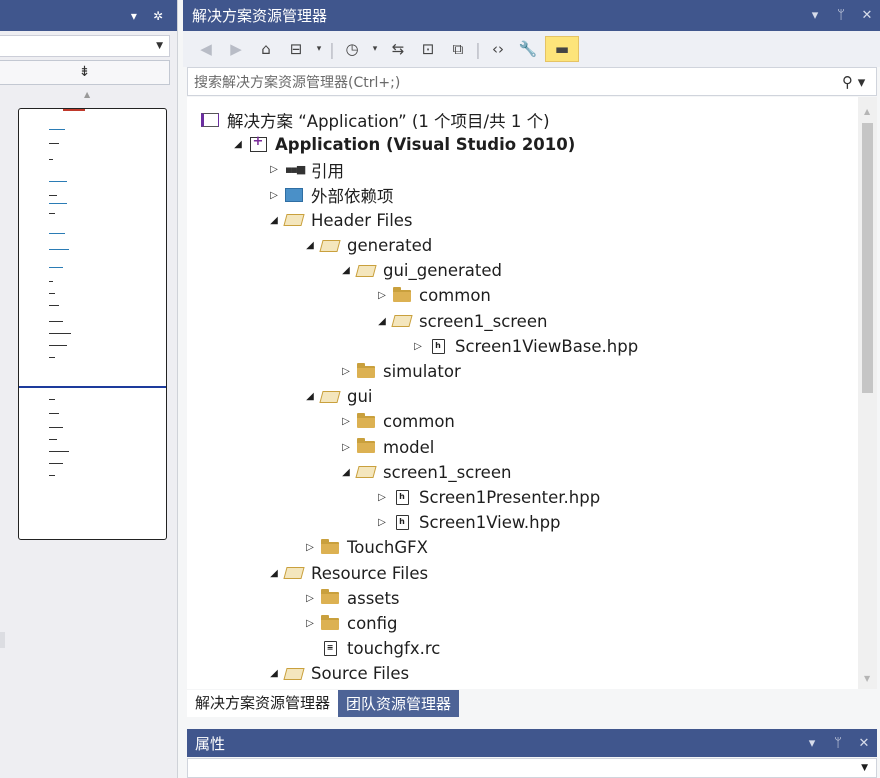 Image resolution: width=880 pixels, height=778 pixels. What do you see at coordinates (352, 49) in the screenshot?
I see `pending-changes-filter-icon: ◷` at bounding box center [352, 49].